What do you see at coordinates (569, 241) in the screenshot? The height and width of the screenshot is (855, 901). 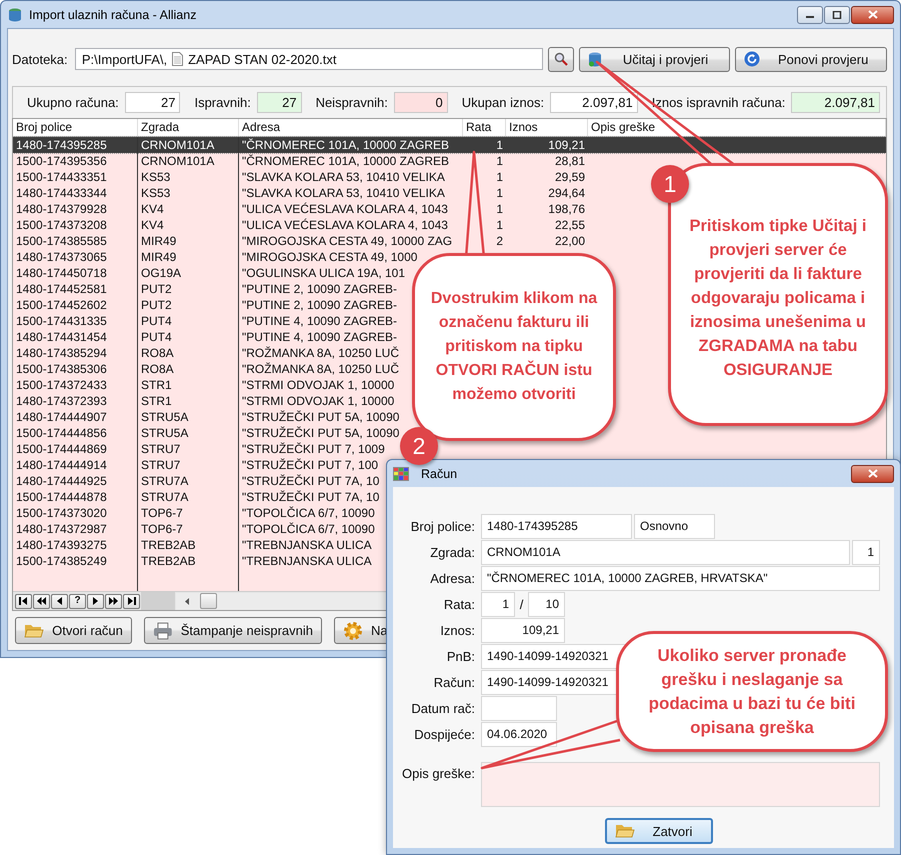 I see `table-cell: 22,00` at bounding box center [569, 241].